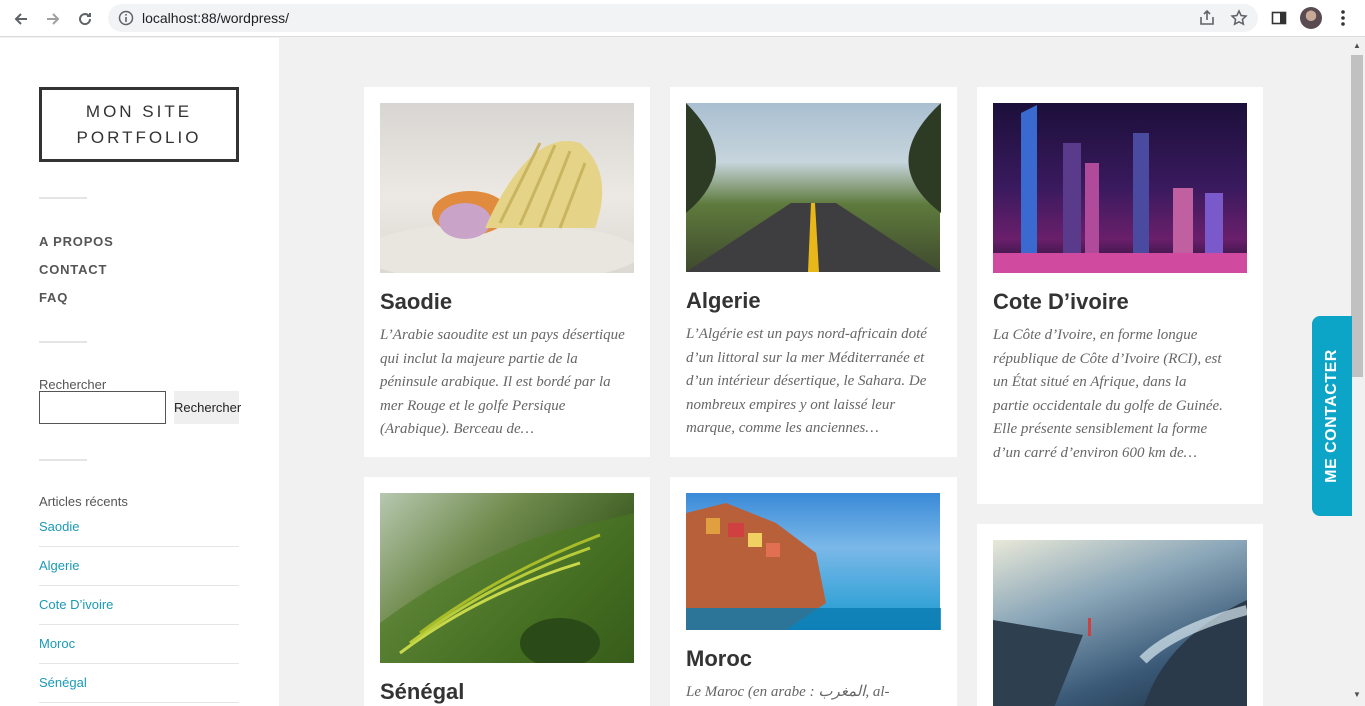 Image resolution: width=1365 pixels, height=706 pixels. Describe the element at coordinates (1279, 18) in the screenshot. I see `side-panel-icon` at that location.